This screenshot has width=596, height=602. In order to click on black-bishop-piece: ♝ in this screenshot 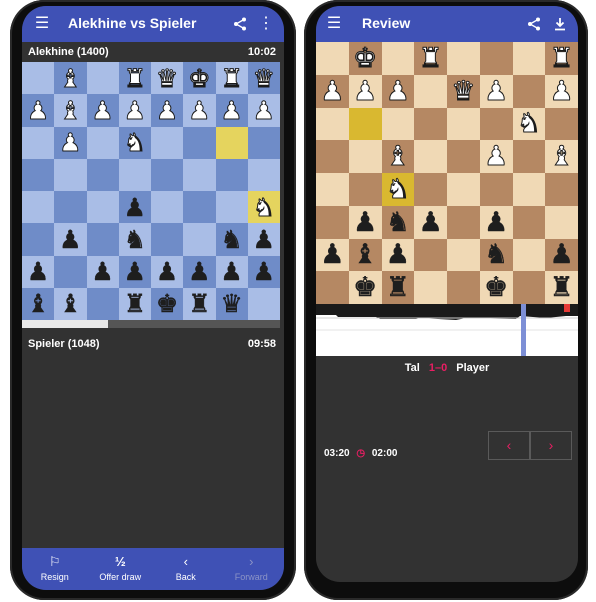, I will do `click(70, 303)`.